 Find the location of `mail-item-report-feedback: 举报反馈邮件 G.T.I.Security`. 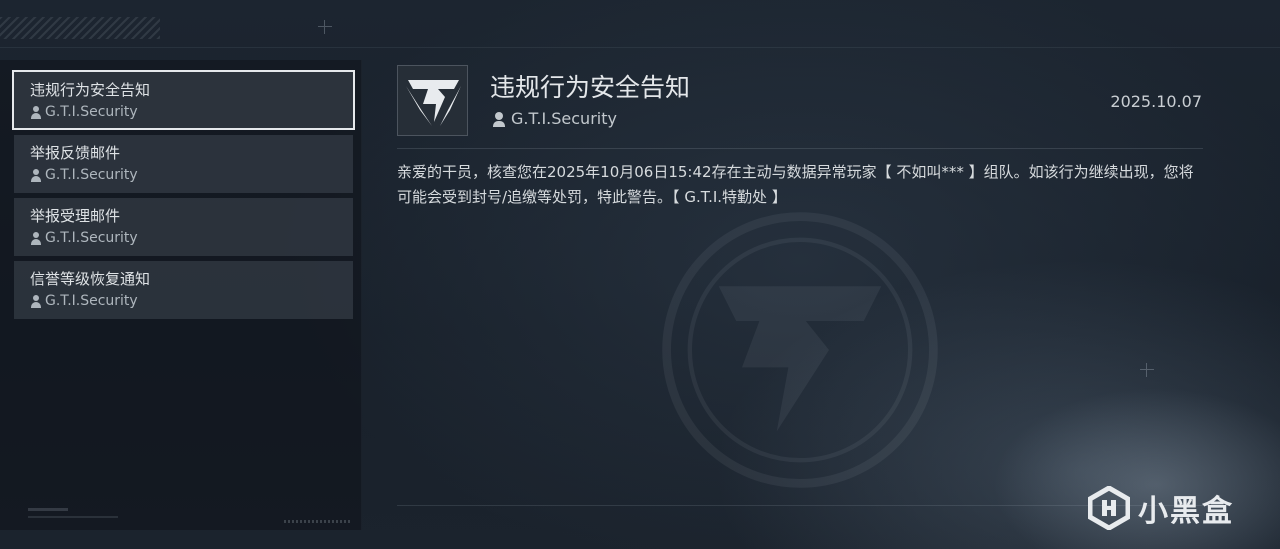

mail-item-report-feedback: 举报反馈邮件 G.T.I.Security is located at coordinates (183, 164).